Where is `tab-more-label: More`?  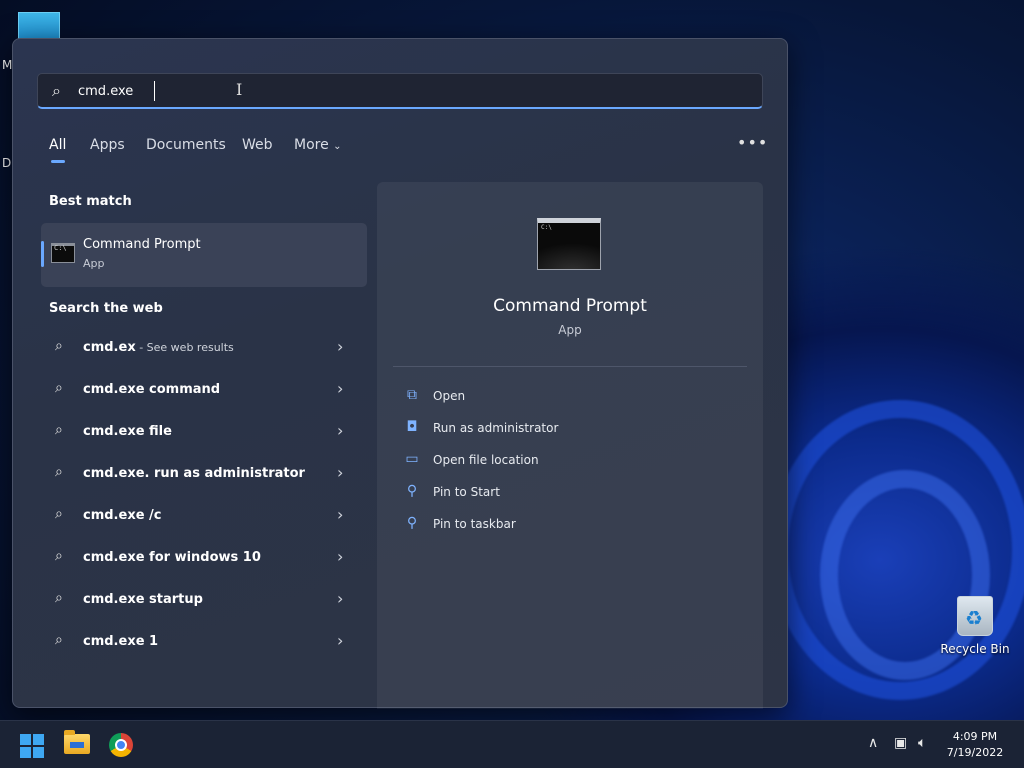 tab-more-label: More is located at coordinates (311, 145).